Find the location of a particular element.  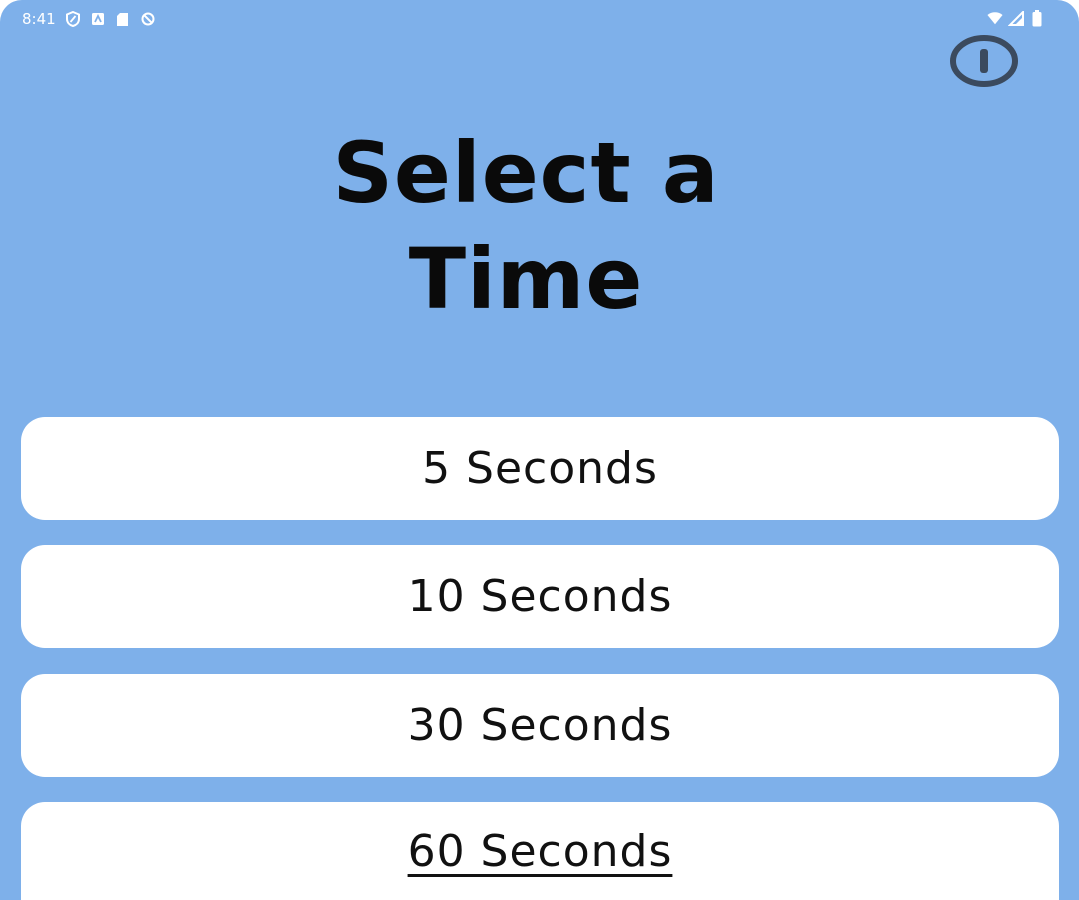

option-10-seconds-button: 10 Seconds is located at coordinates (540, 596).